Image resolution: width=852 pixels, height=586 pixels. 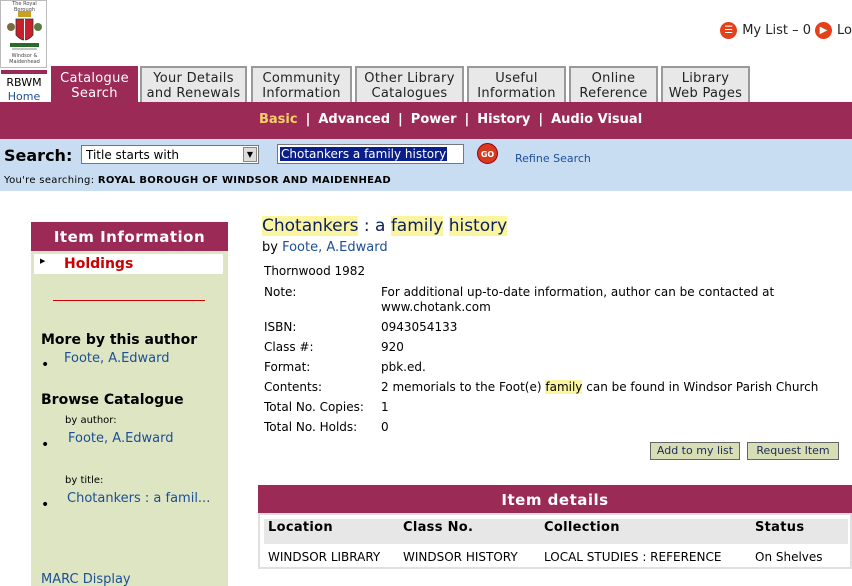 I want to click on tab-online-reference: Online Reference, so click(x=613, y=84).